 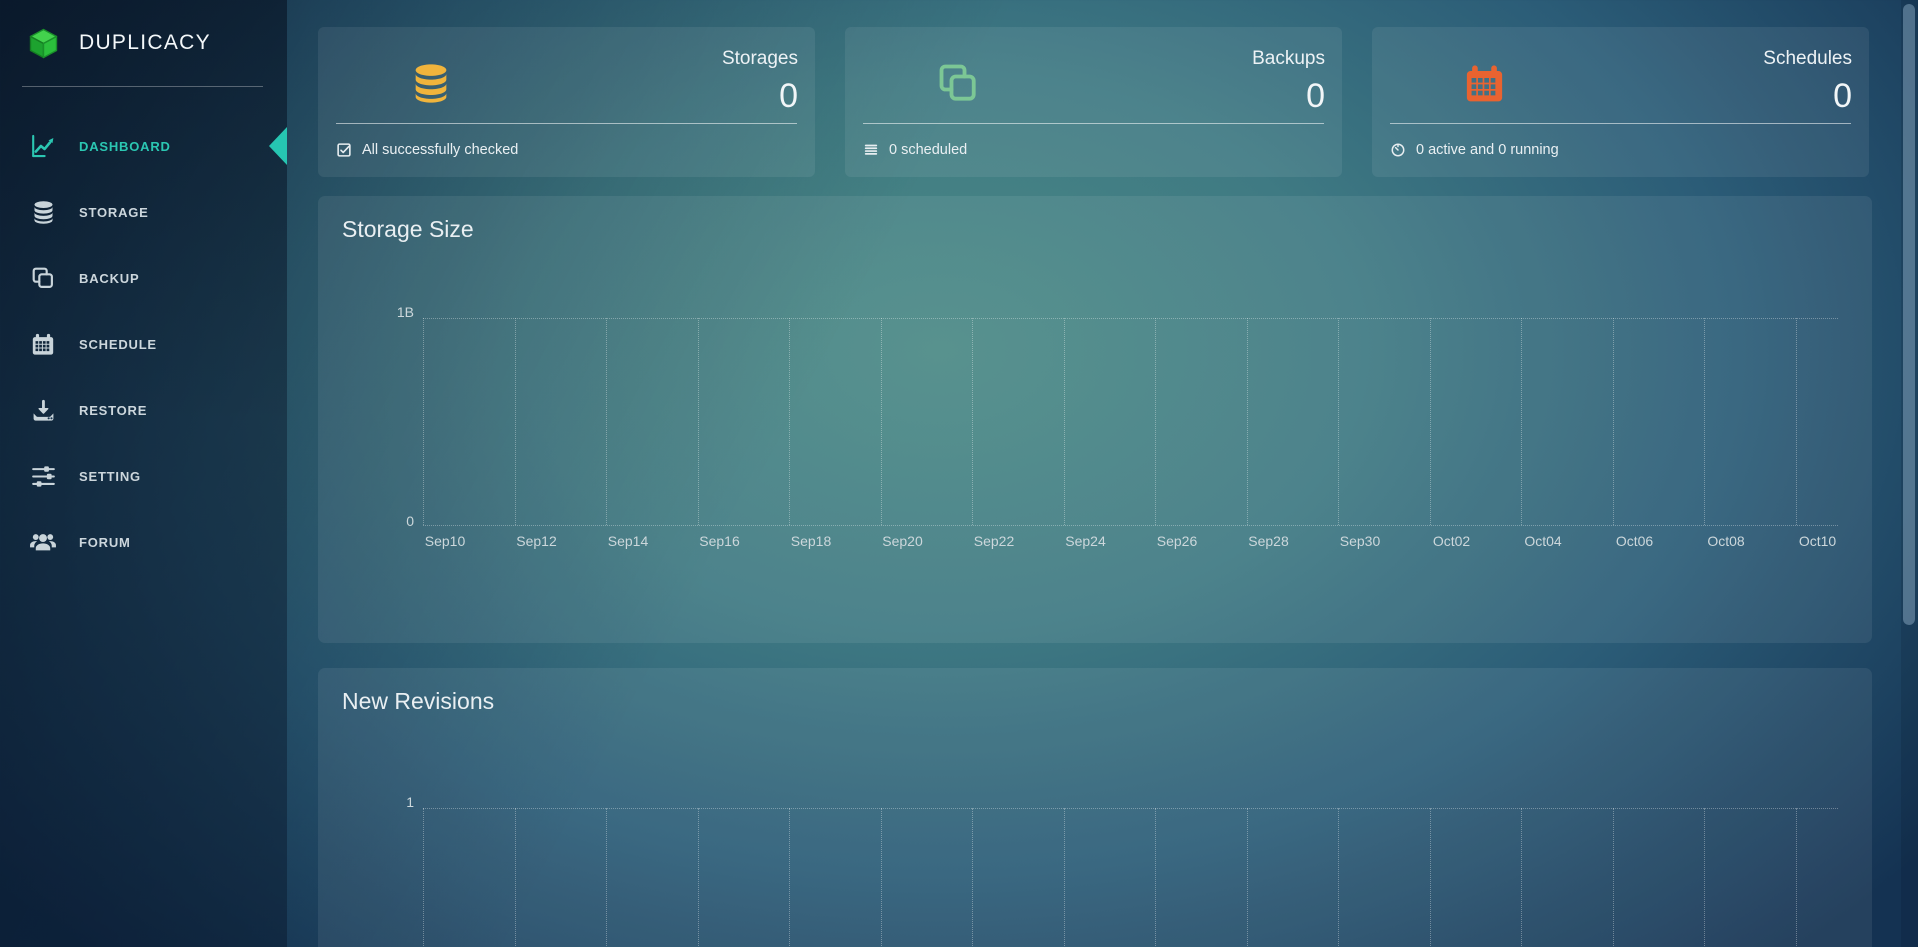 I want to click on x-tick-label: Oct06, so click(x=1634, y=541).